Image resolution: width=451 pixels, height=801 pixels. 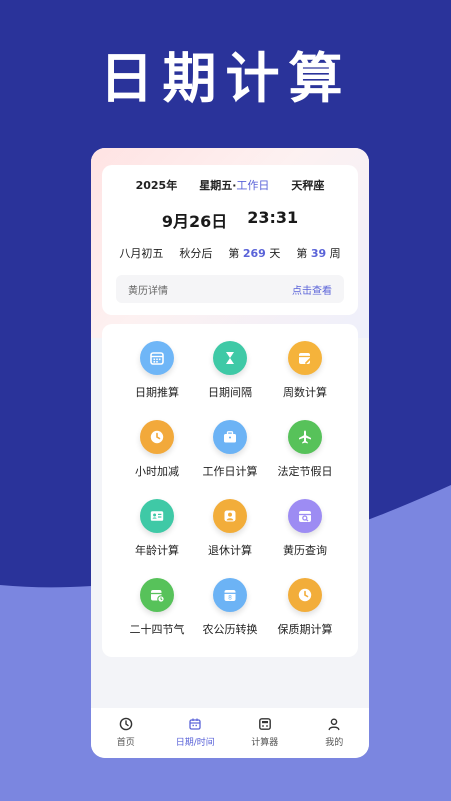 What do you see at coordinates (234, 185) in the screenshot?
I see `weekday-text: 星期五·工作日` at bounding box center [234, 185].